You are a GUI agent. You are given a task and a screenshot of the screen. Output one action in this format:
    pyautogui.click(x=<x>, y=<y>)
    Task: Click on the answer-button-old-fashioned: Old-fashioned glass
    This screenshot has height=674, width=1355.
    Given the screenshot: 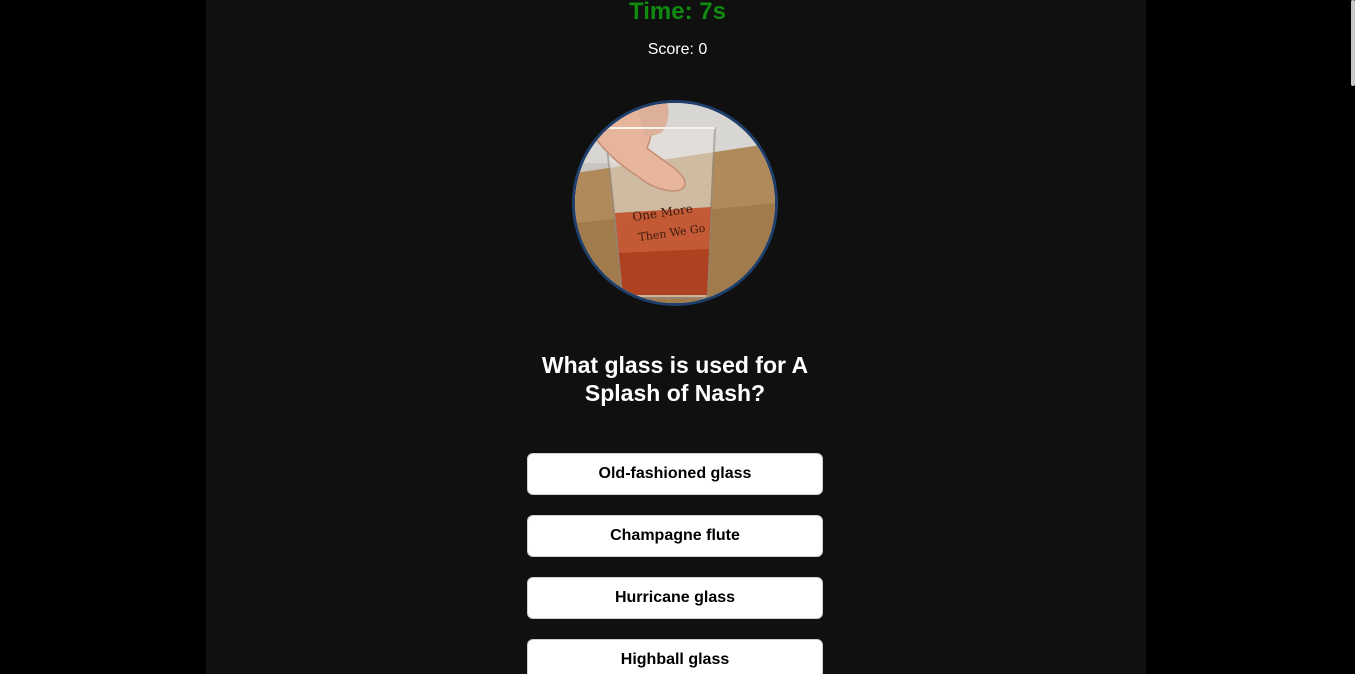 What is the action you would take?
    pyautogui.click(x=675, y=474)
    